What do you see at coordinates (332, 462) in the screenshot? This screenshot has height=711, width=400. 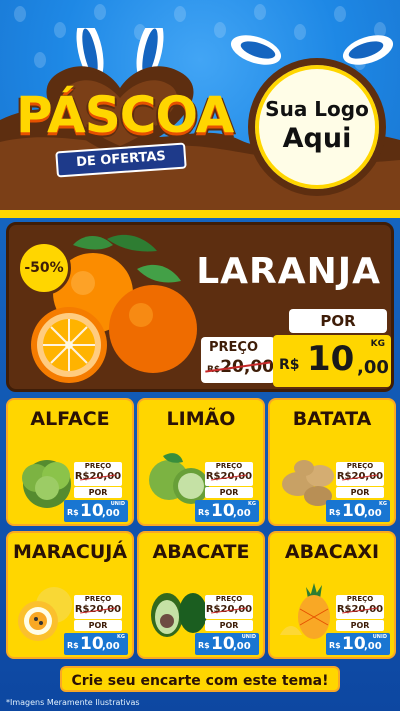 I see `product-card-3: BATATA PREÇOR$20,00POR R$10,00KG` at bounding box center [332, 462].